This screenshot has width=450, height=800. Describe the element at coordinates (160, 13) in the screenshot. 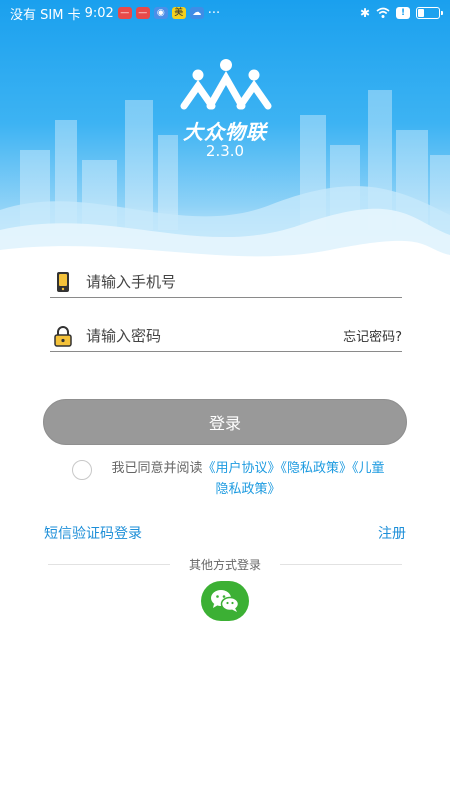

I see `notification-blue-icon: ◉` at that location.